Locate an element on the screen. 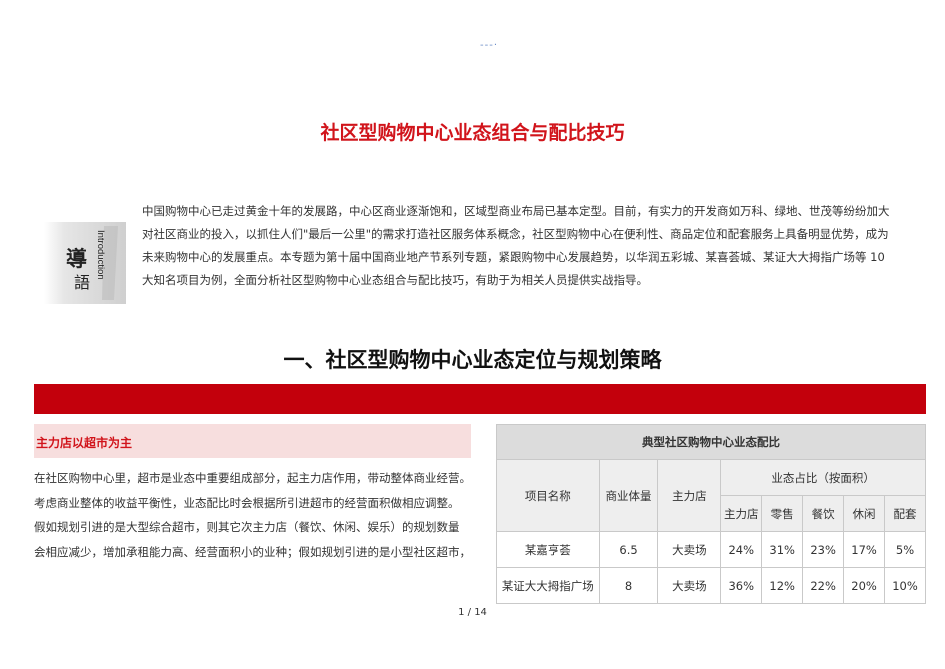 The width and height of the screenshot is (945, 669). cell-ratio: 10% is located at coordinates (905, 585).